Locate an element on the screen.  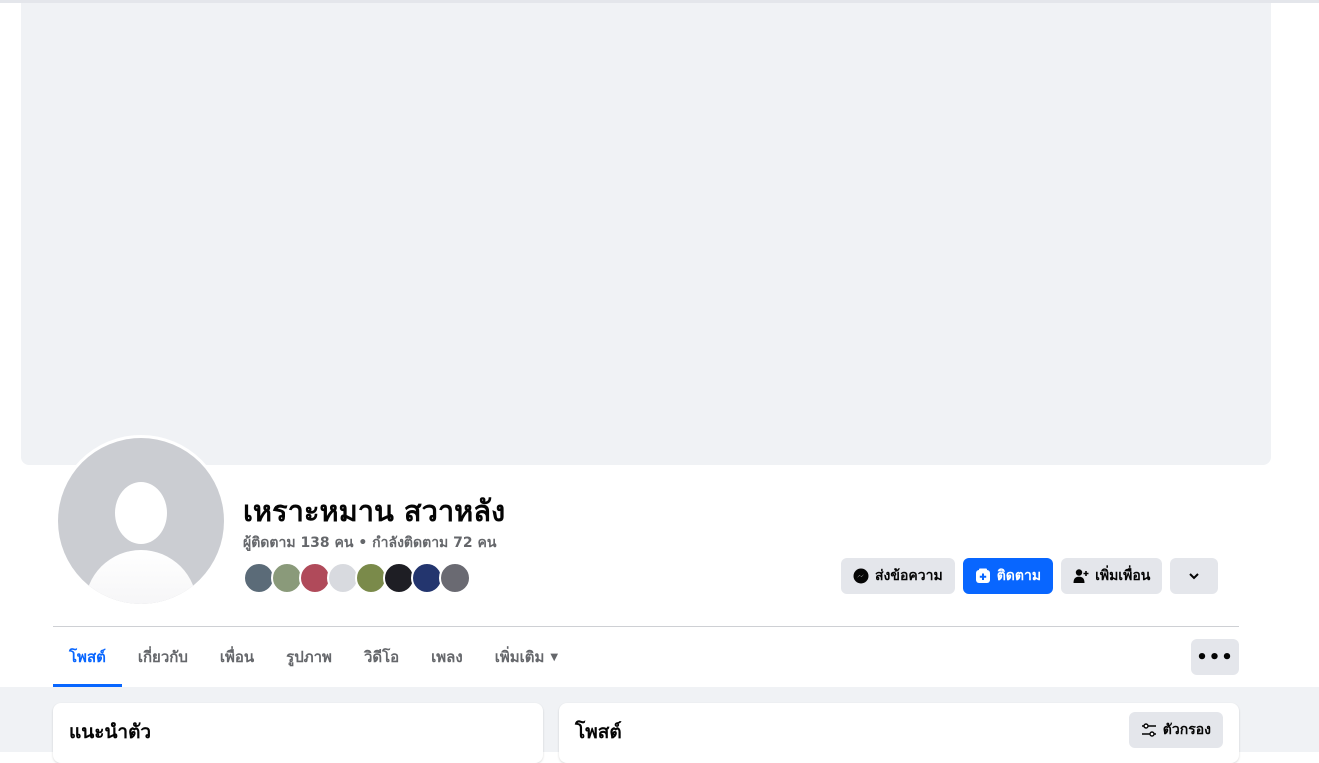
tab-about: เกี่ยวกับ is located at coordinates (163, 657).